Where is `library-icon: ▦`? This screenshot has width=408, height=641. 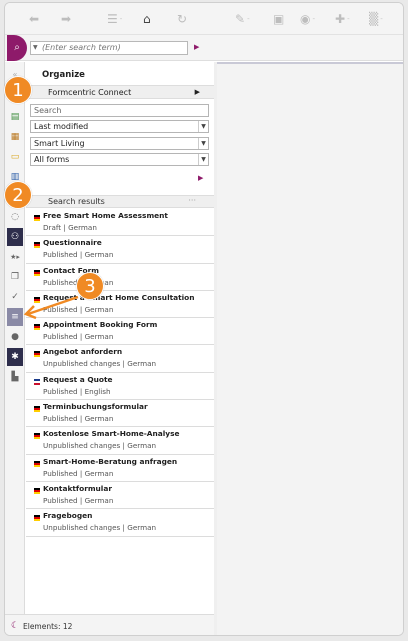 library-icon: ▦ is located at coordinates (15, 137).